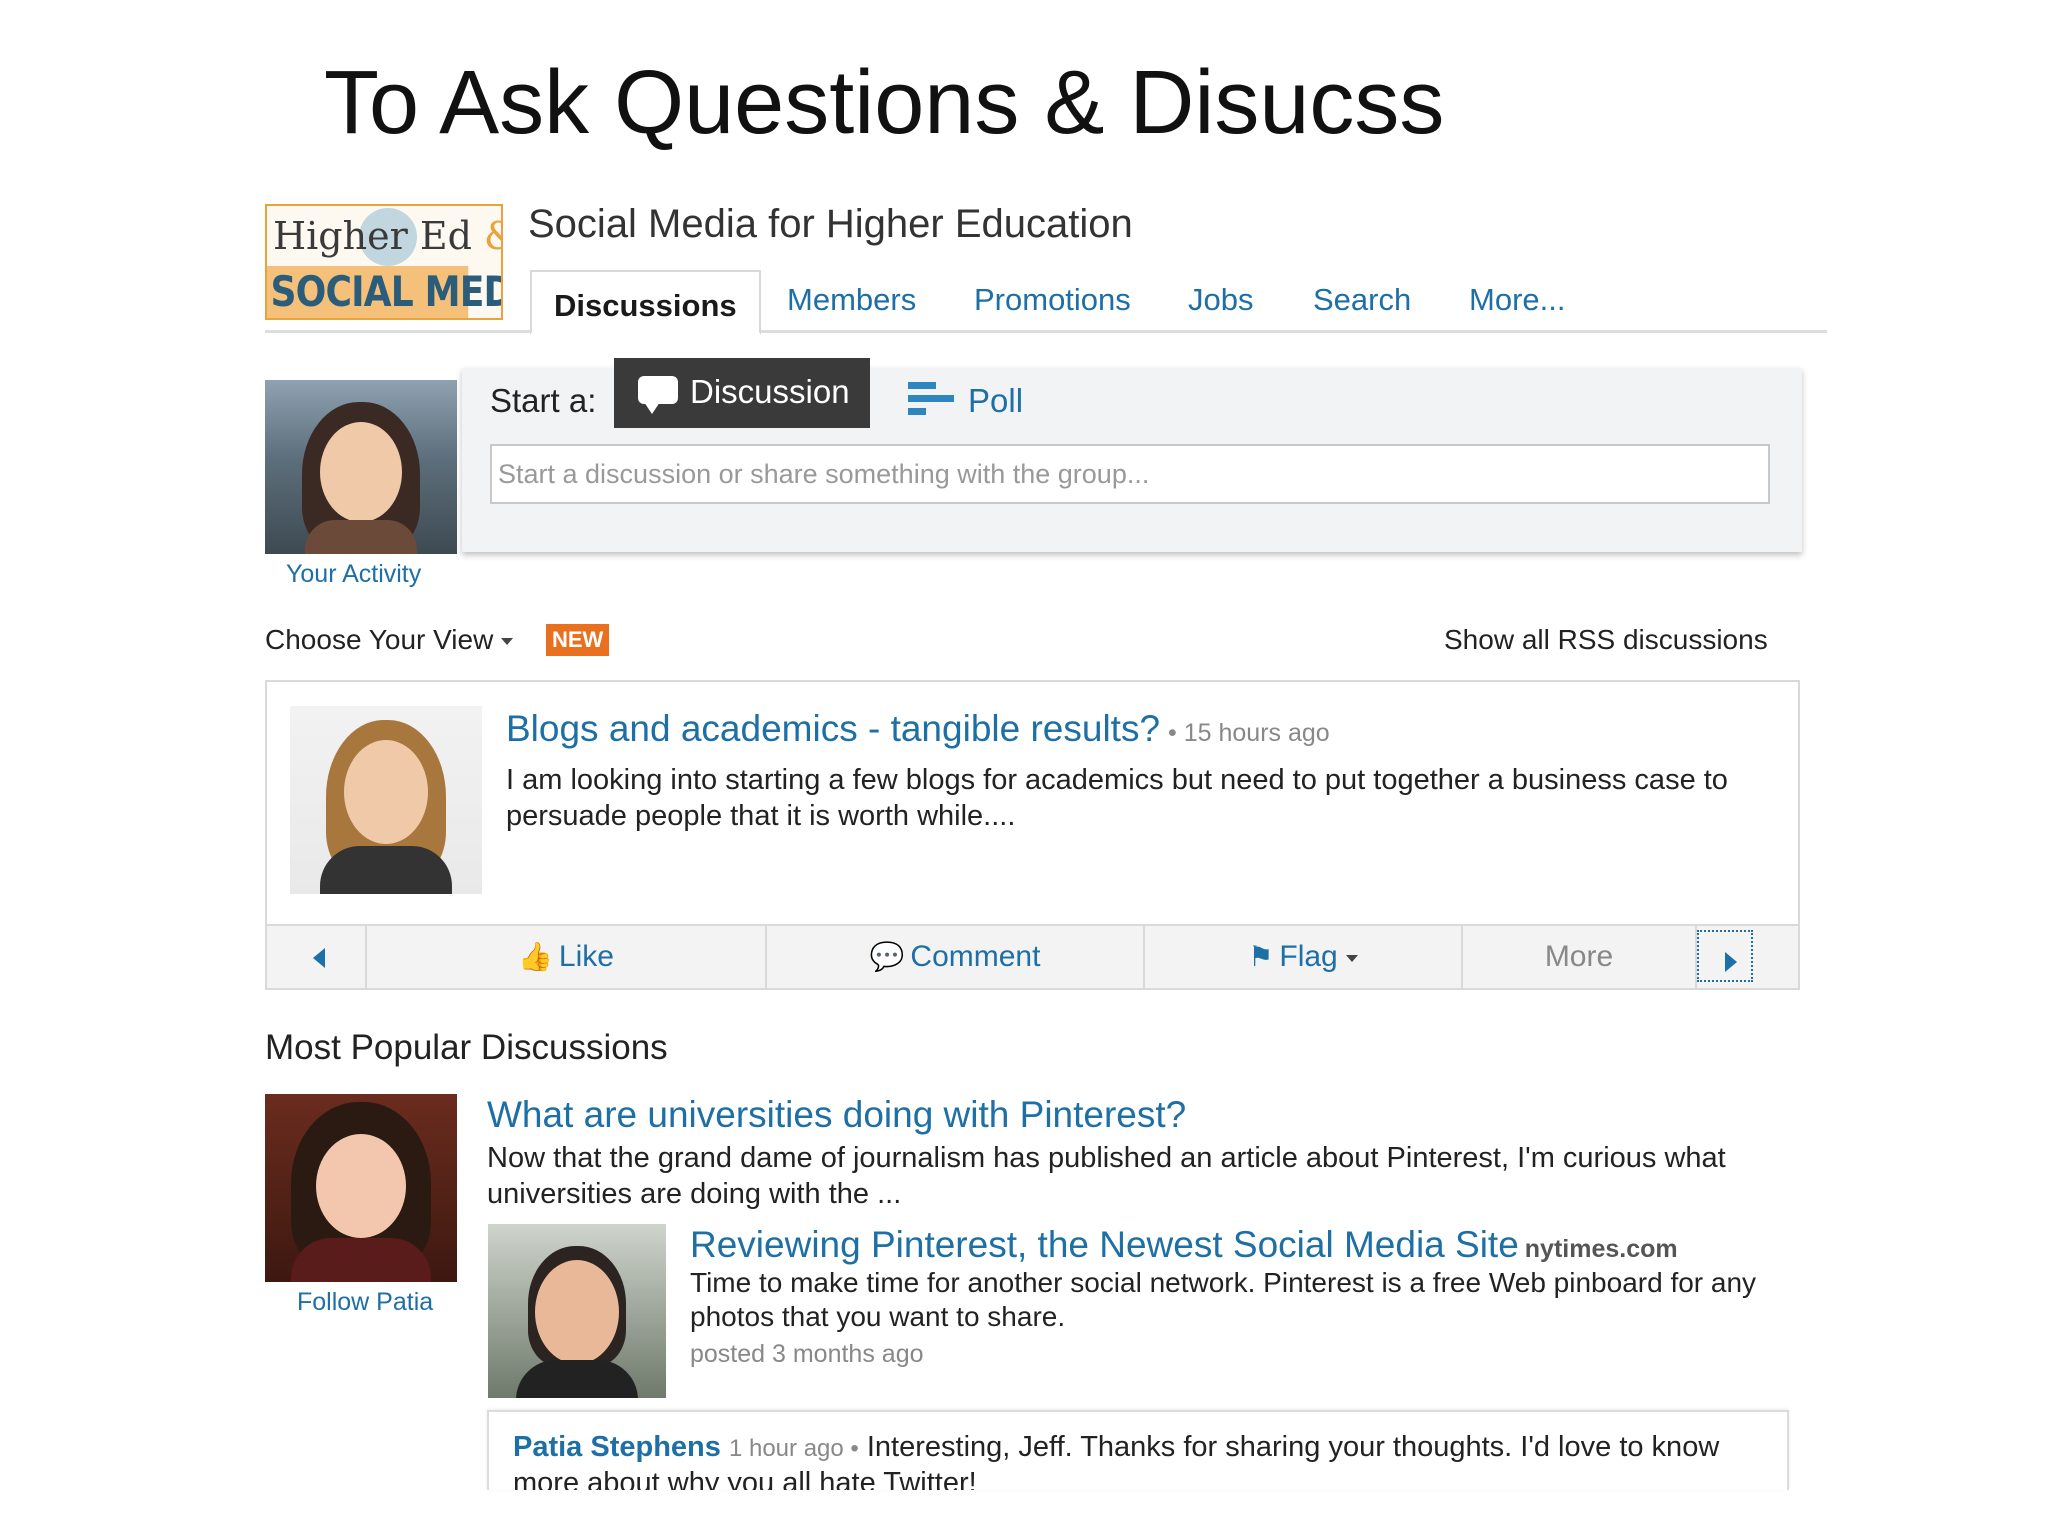  What do you see at coordinates (361, 467) in the screenshot?
I see `your-avatar` at bounding box center [361, 467].